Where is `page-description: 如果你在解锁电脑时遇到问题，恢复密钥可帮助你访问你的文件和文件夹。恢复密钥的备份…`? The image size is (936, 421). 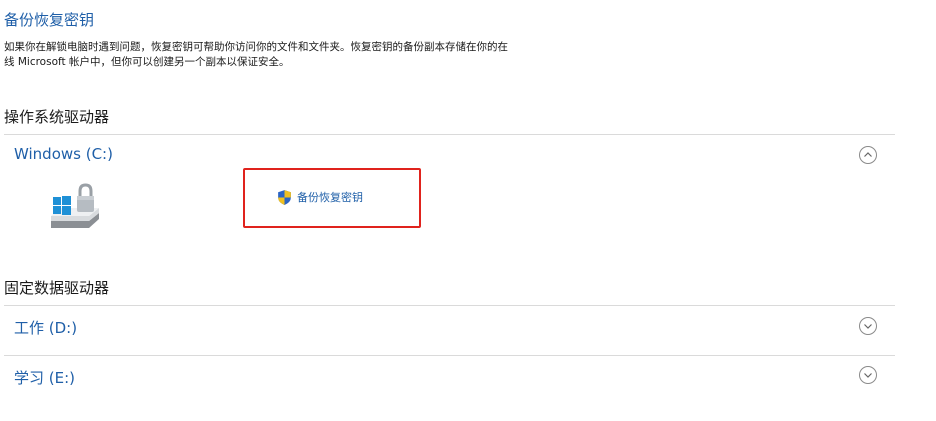
page-description: 如果你在解锁电脑时遇到问题，恢复密钥可帮助你访问你的文件和文件夹。恢复密钥的备份… is located at coordinates (324, 55).